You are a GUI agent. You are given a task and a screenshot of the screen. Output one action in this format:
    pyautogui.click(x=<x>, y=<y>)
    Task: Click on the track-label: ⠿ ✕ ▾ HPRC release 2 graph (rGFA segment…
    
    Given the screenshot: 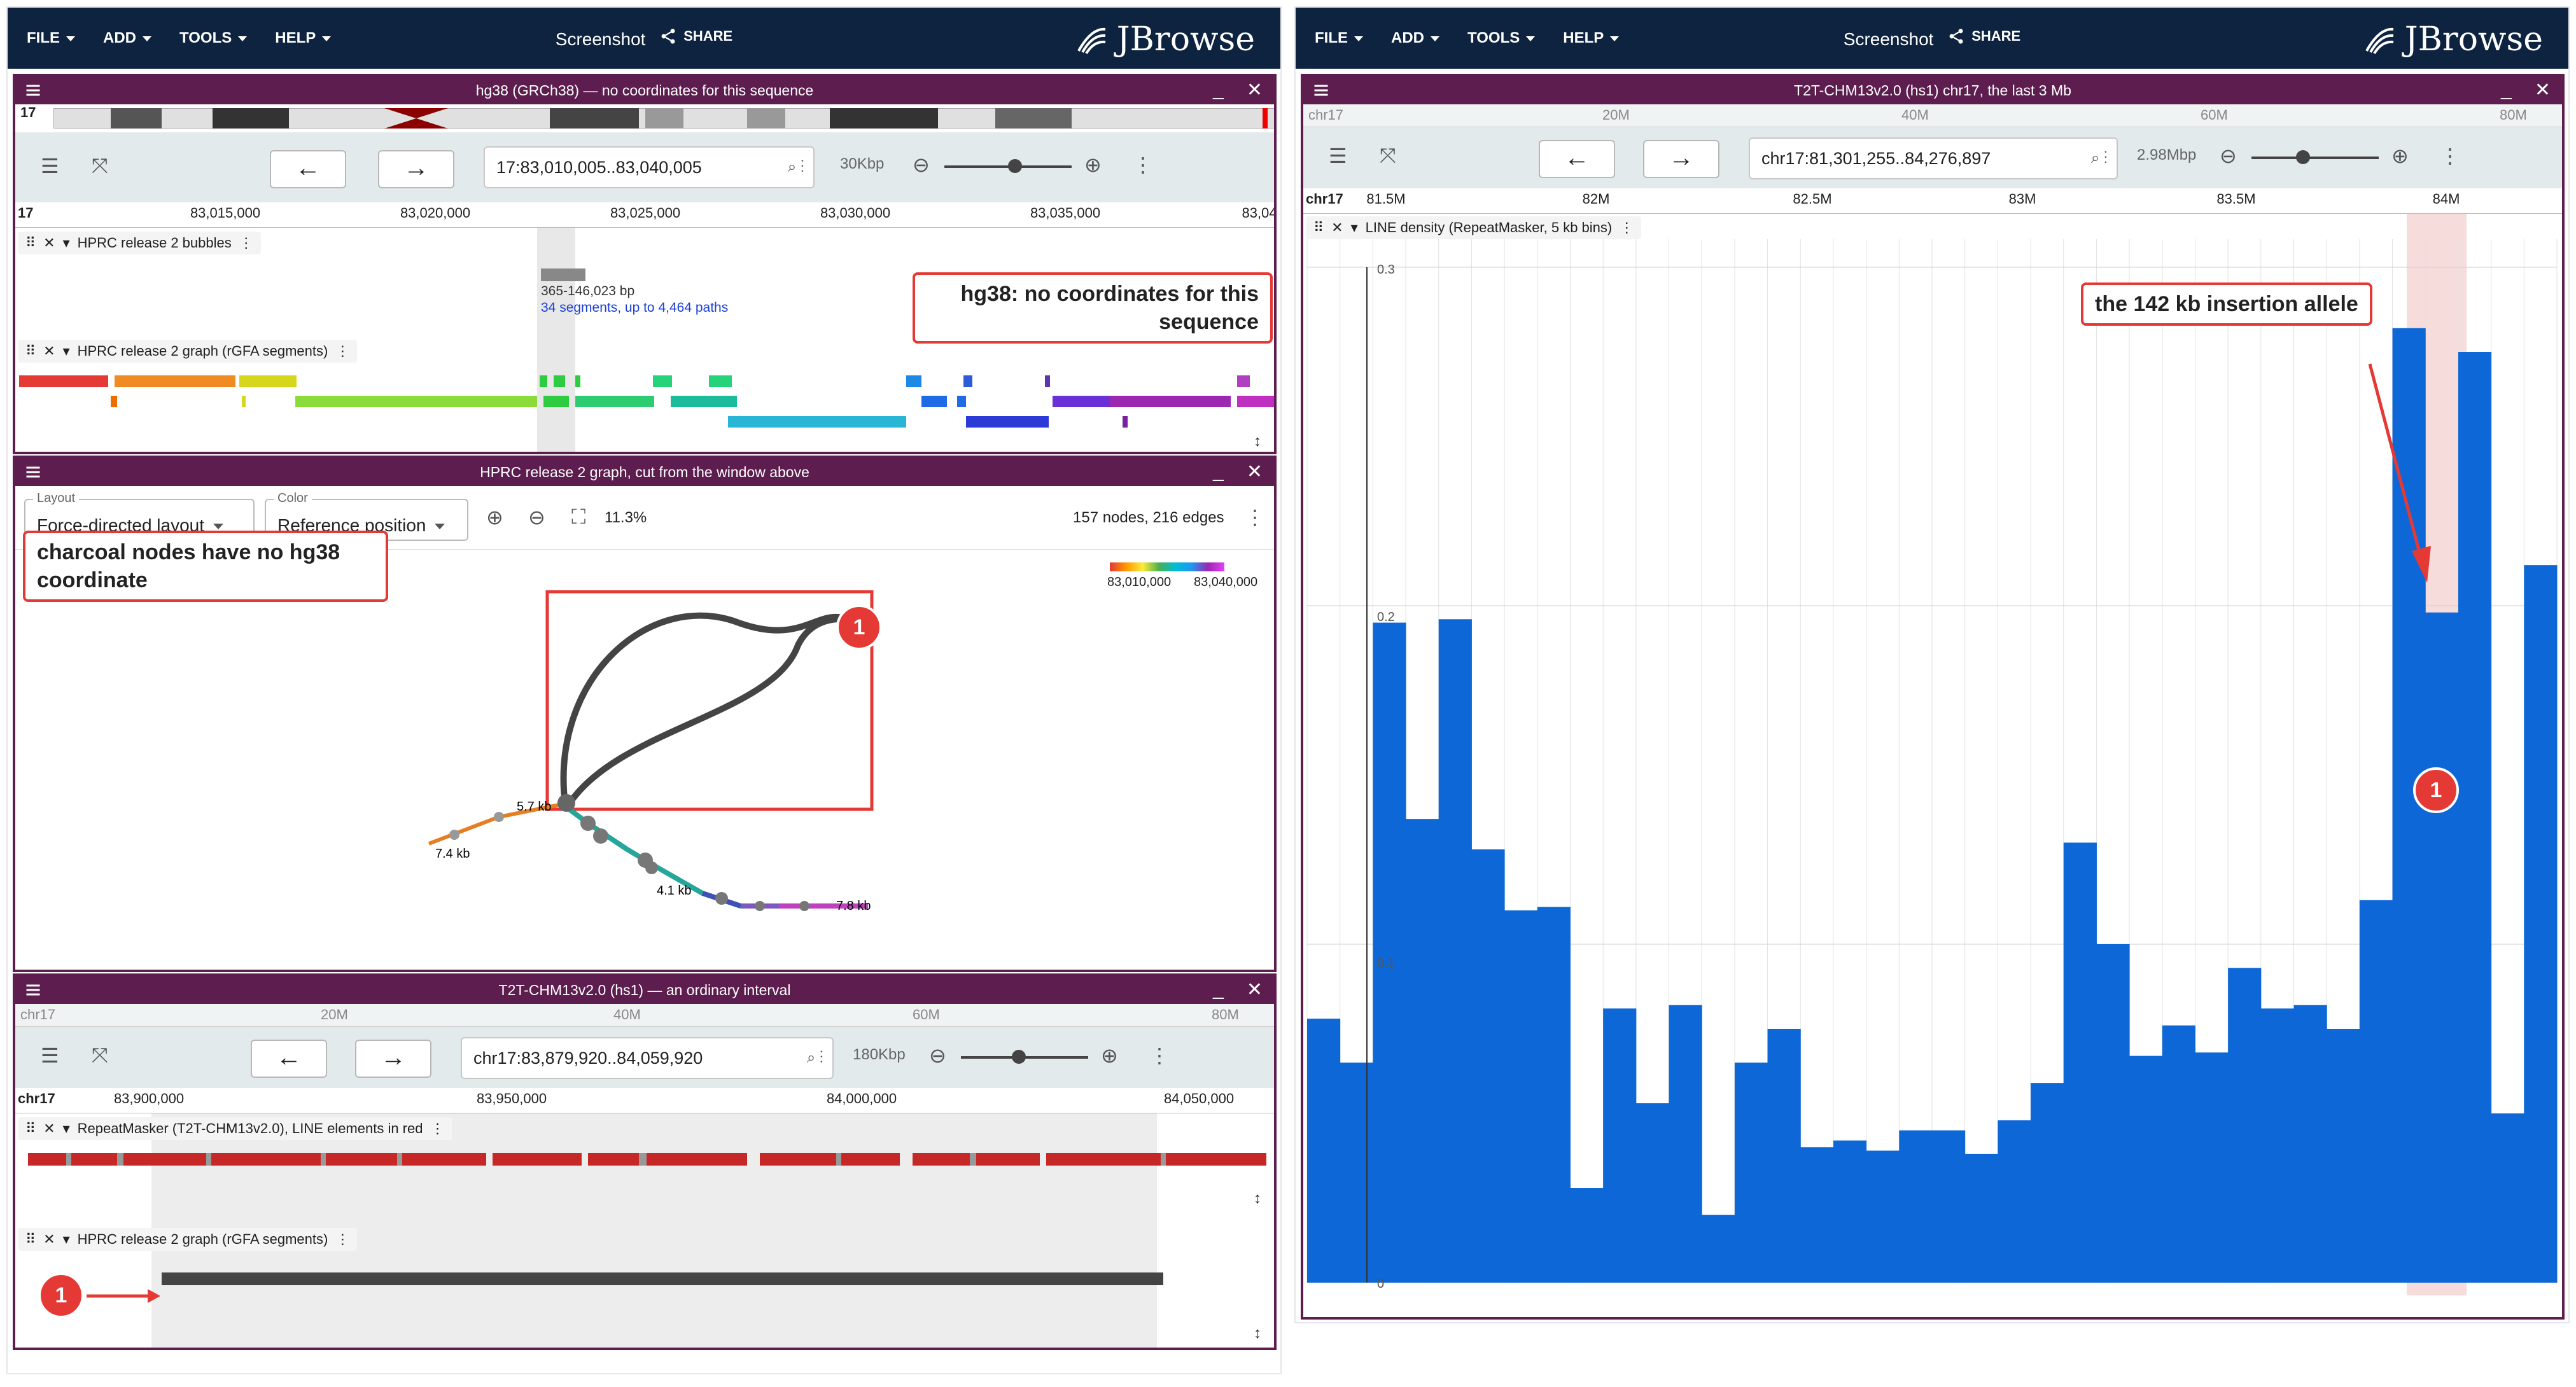 What is the action you would take?
    pyautogui.click(x=188, y=1239)
    